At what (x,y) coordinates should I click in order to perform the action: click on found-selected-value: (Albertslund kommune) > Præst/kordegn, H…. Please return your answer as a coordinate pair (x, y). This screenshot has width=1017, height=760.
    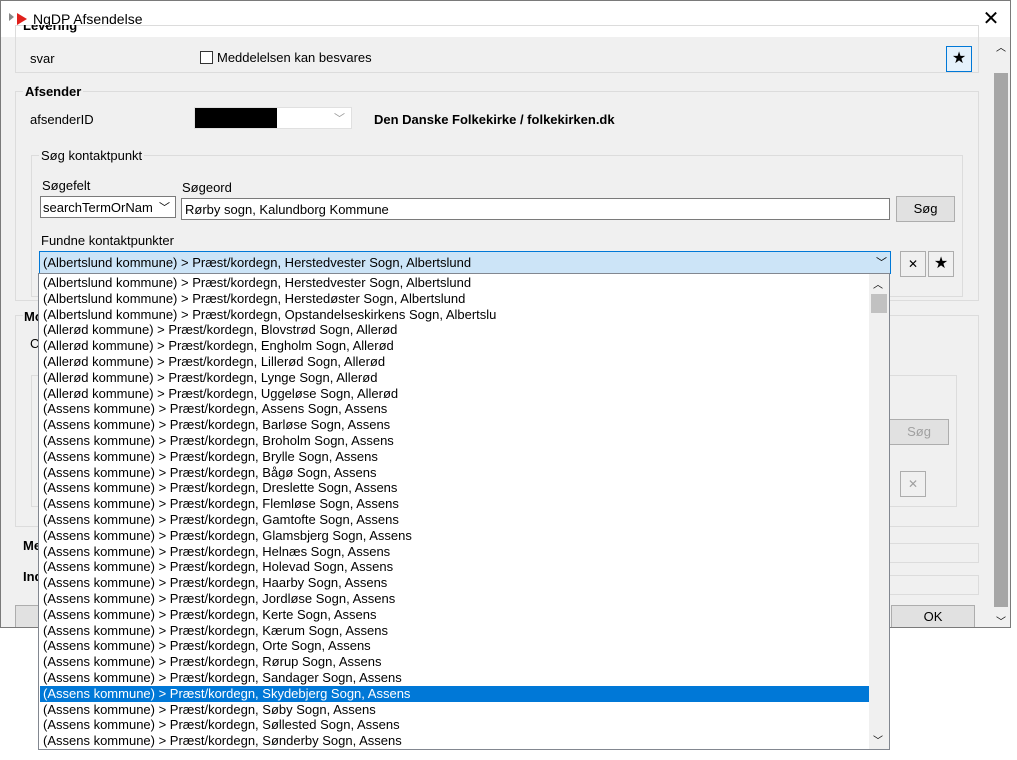
    Looking at the image, I should click on (257, 262).